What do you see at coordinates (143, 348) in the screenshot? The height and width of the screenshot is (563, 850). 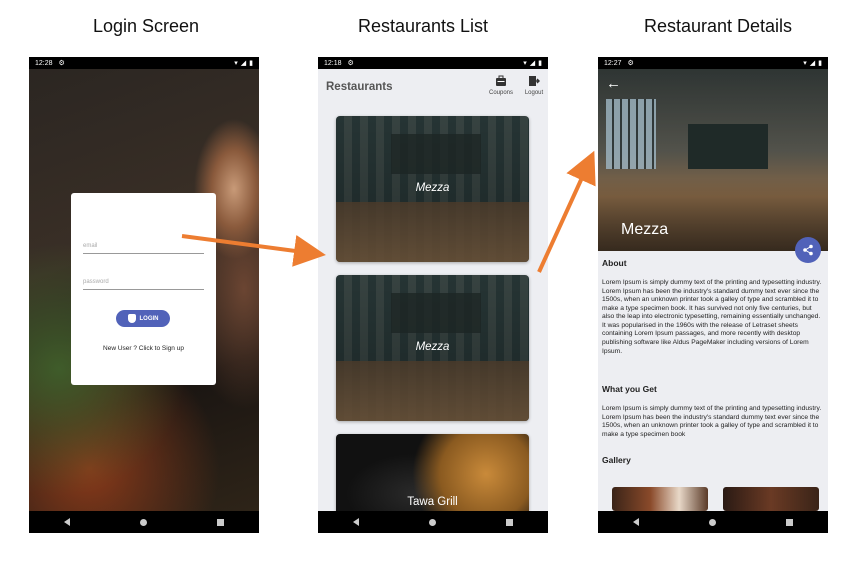 I see `signup-link: New User ? Click to Sign up` at bounding box center [143, 348].